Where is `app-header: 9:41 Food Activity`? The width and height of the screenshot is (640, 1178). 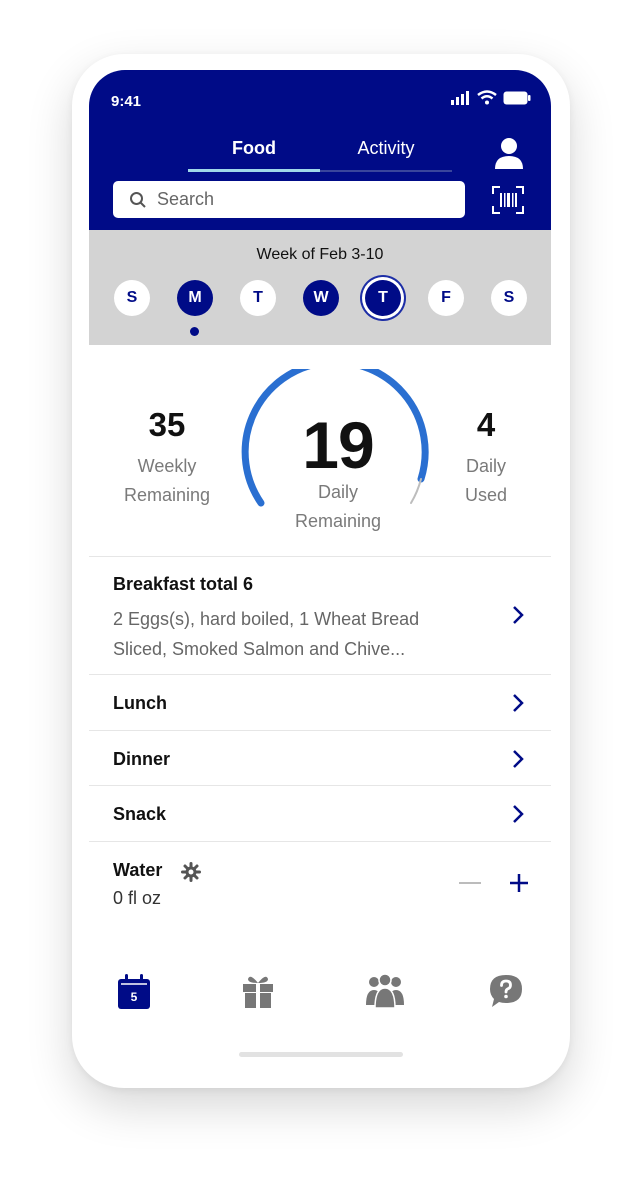 app-header: 9:41 Food Activity is located at coordinates (320, 150).